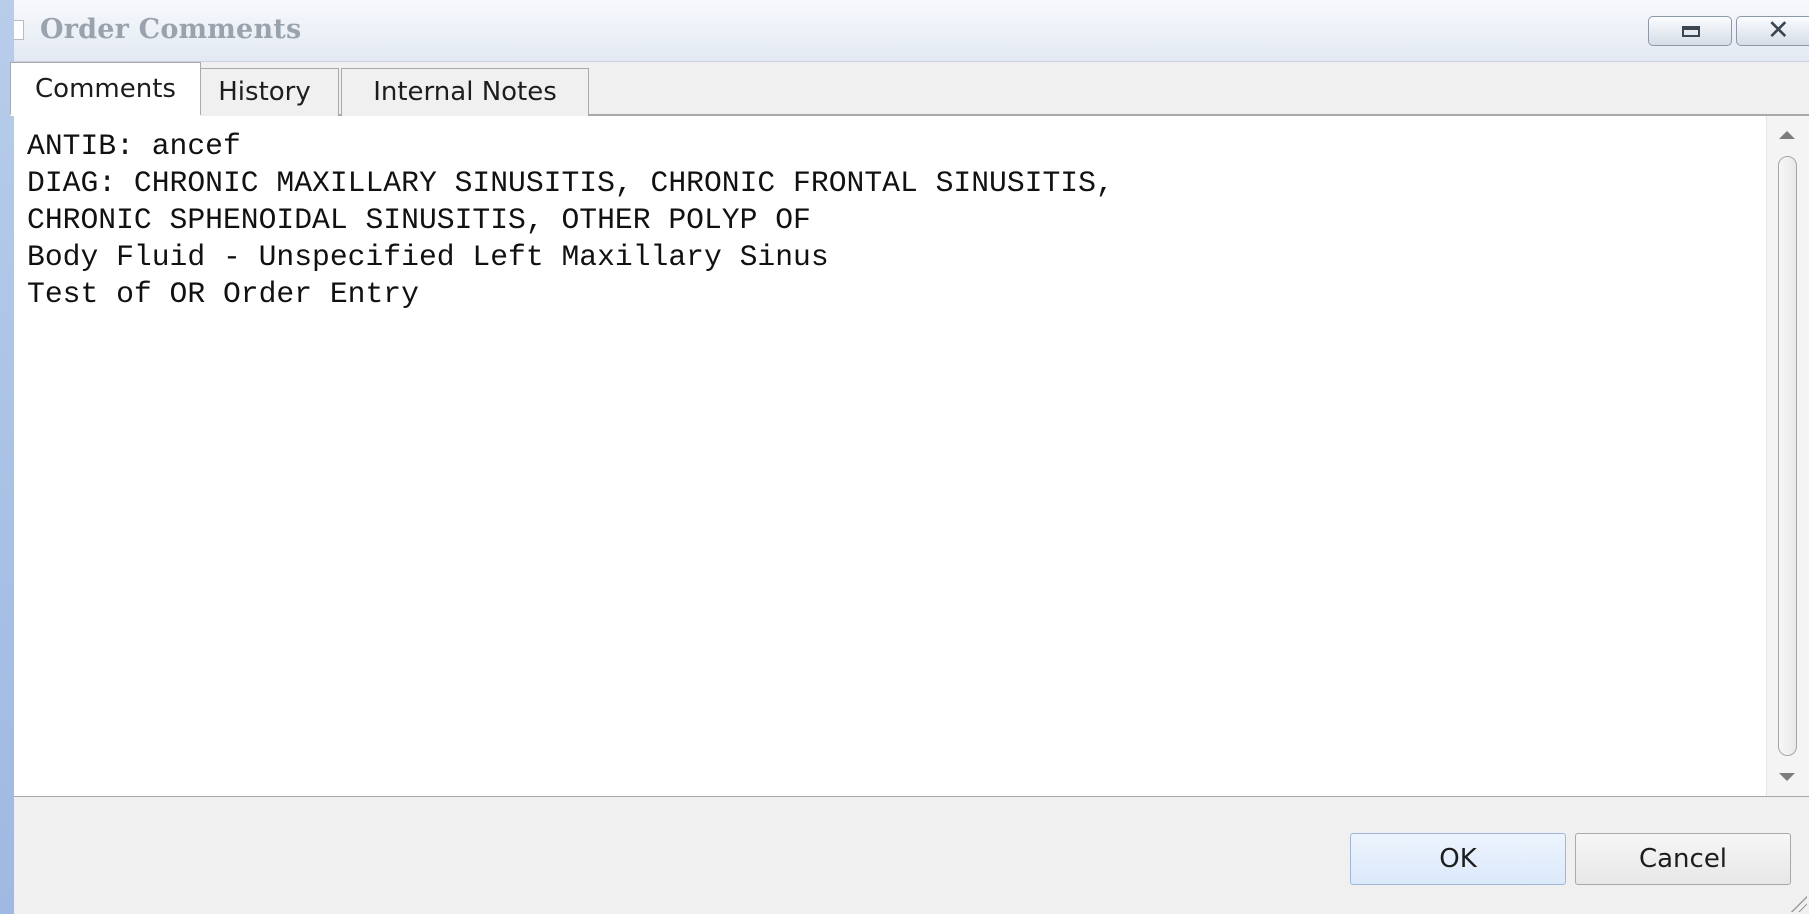 This screenshot has width=1809, height=914. What do you see at coordinates (171, 29) in the screenshot?
I see `window-title: Order Comments` at bounding box center [171, 29].